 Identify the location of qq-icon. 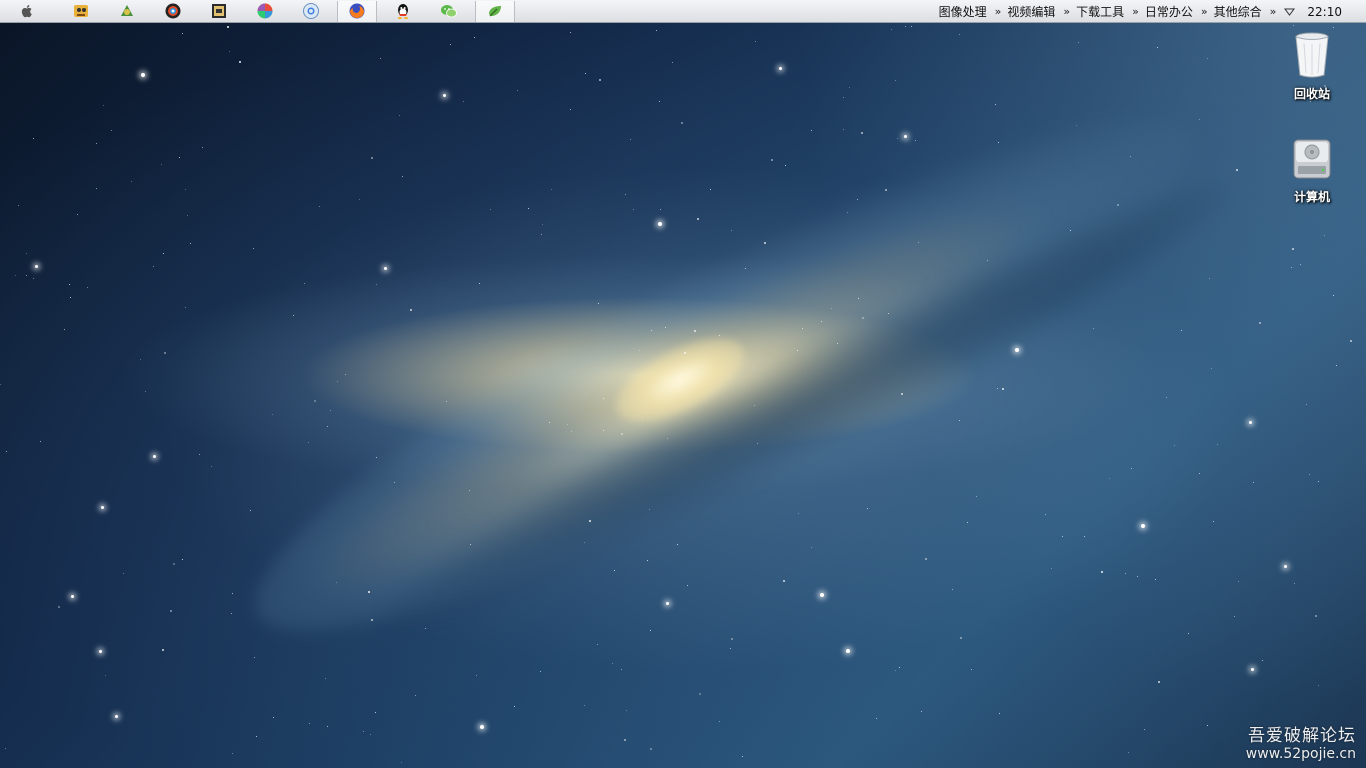
(403, 11).